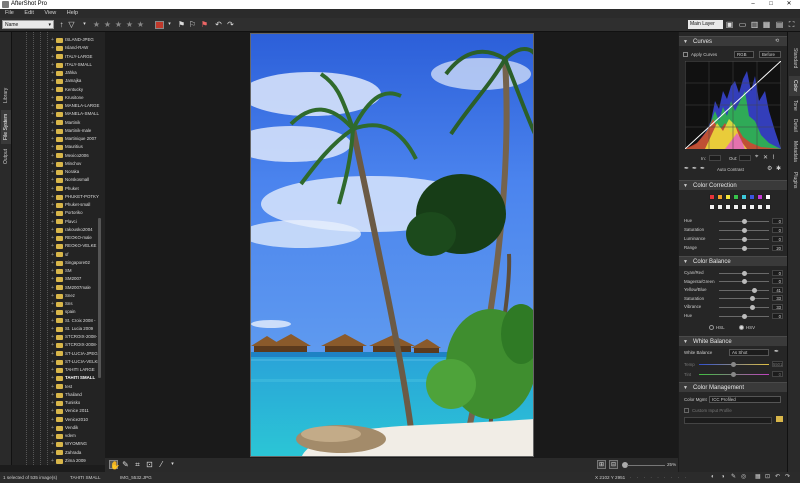 This screenshot has height=483, width=800. Describe the element at coordinates (753, 4) in the screenshot. I see `minimize-button: –` at that location.